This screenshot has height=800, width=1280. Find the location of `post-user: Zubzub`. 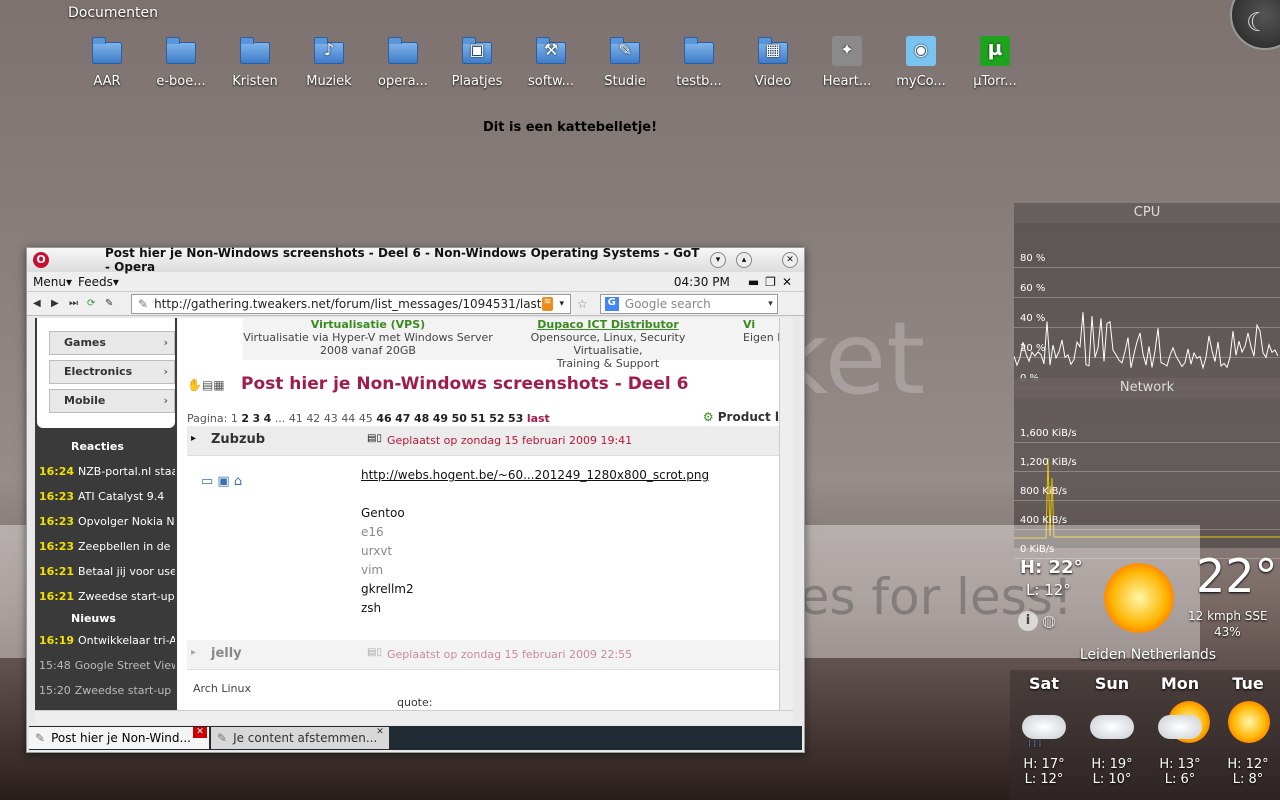

post-user: Zubzub is located at coordinates (238, 439).